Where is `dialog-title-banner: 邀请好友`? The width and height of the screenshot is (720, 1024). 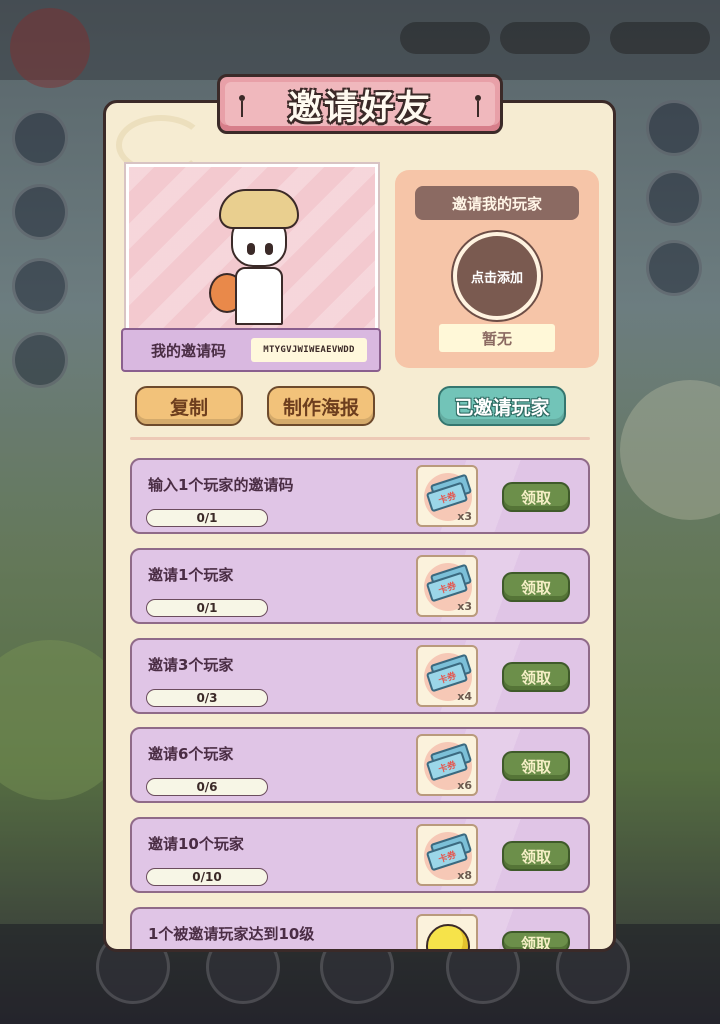
dialog-title-banner: 邀请好友 is located at coordinates (360, 104).